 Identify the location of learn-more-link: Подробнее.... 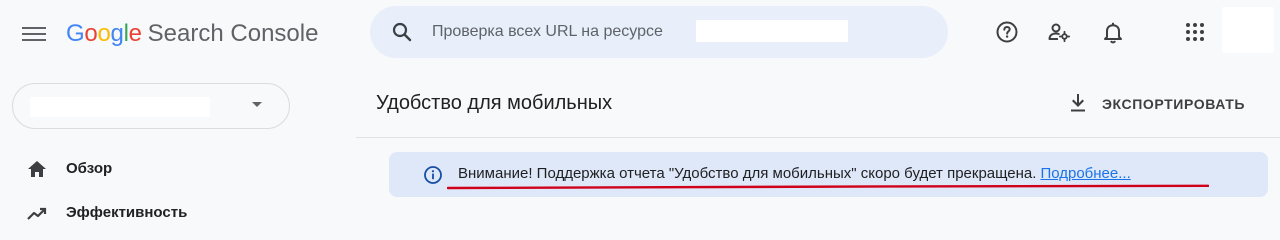
(1085, 173).